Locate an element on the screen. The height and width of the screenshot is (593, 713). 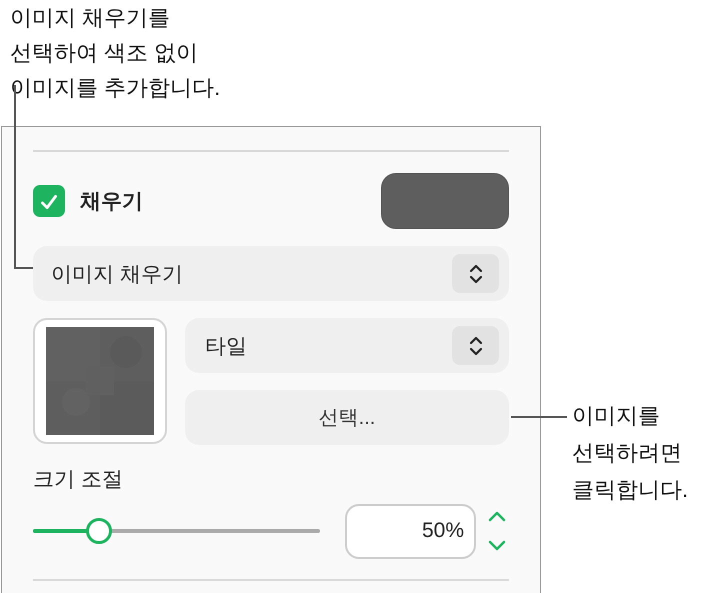
callout-text: 이미지 채우기를 선택하여 색조 없이 이미지를 추가합니다. is located at coordinates (115, 53).